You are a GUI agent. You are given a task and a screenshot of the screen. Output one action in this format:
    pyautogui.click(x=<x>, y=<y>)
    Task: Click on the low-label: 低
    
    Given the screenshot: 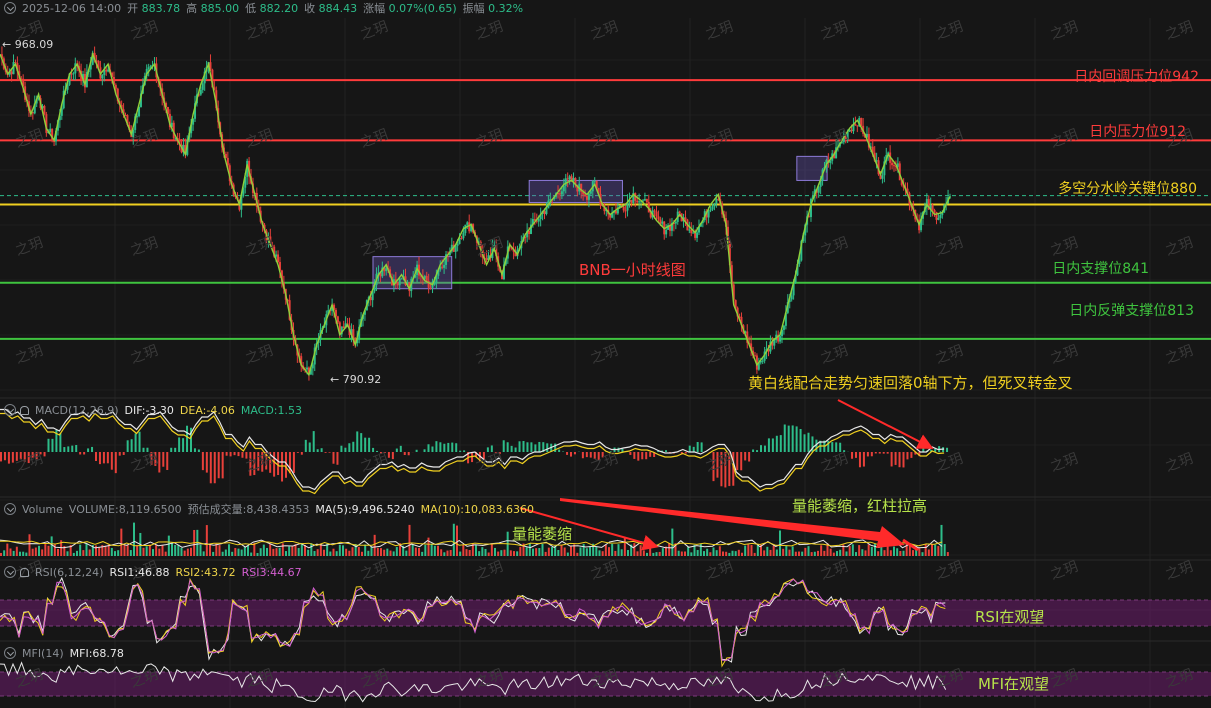 What is the action you would take?
    pyautogui.click(x=251, y=8)
    